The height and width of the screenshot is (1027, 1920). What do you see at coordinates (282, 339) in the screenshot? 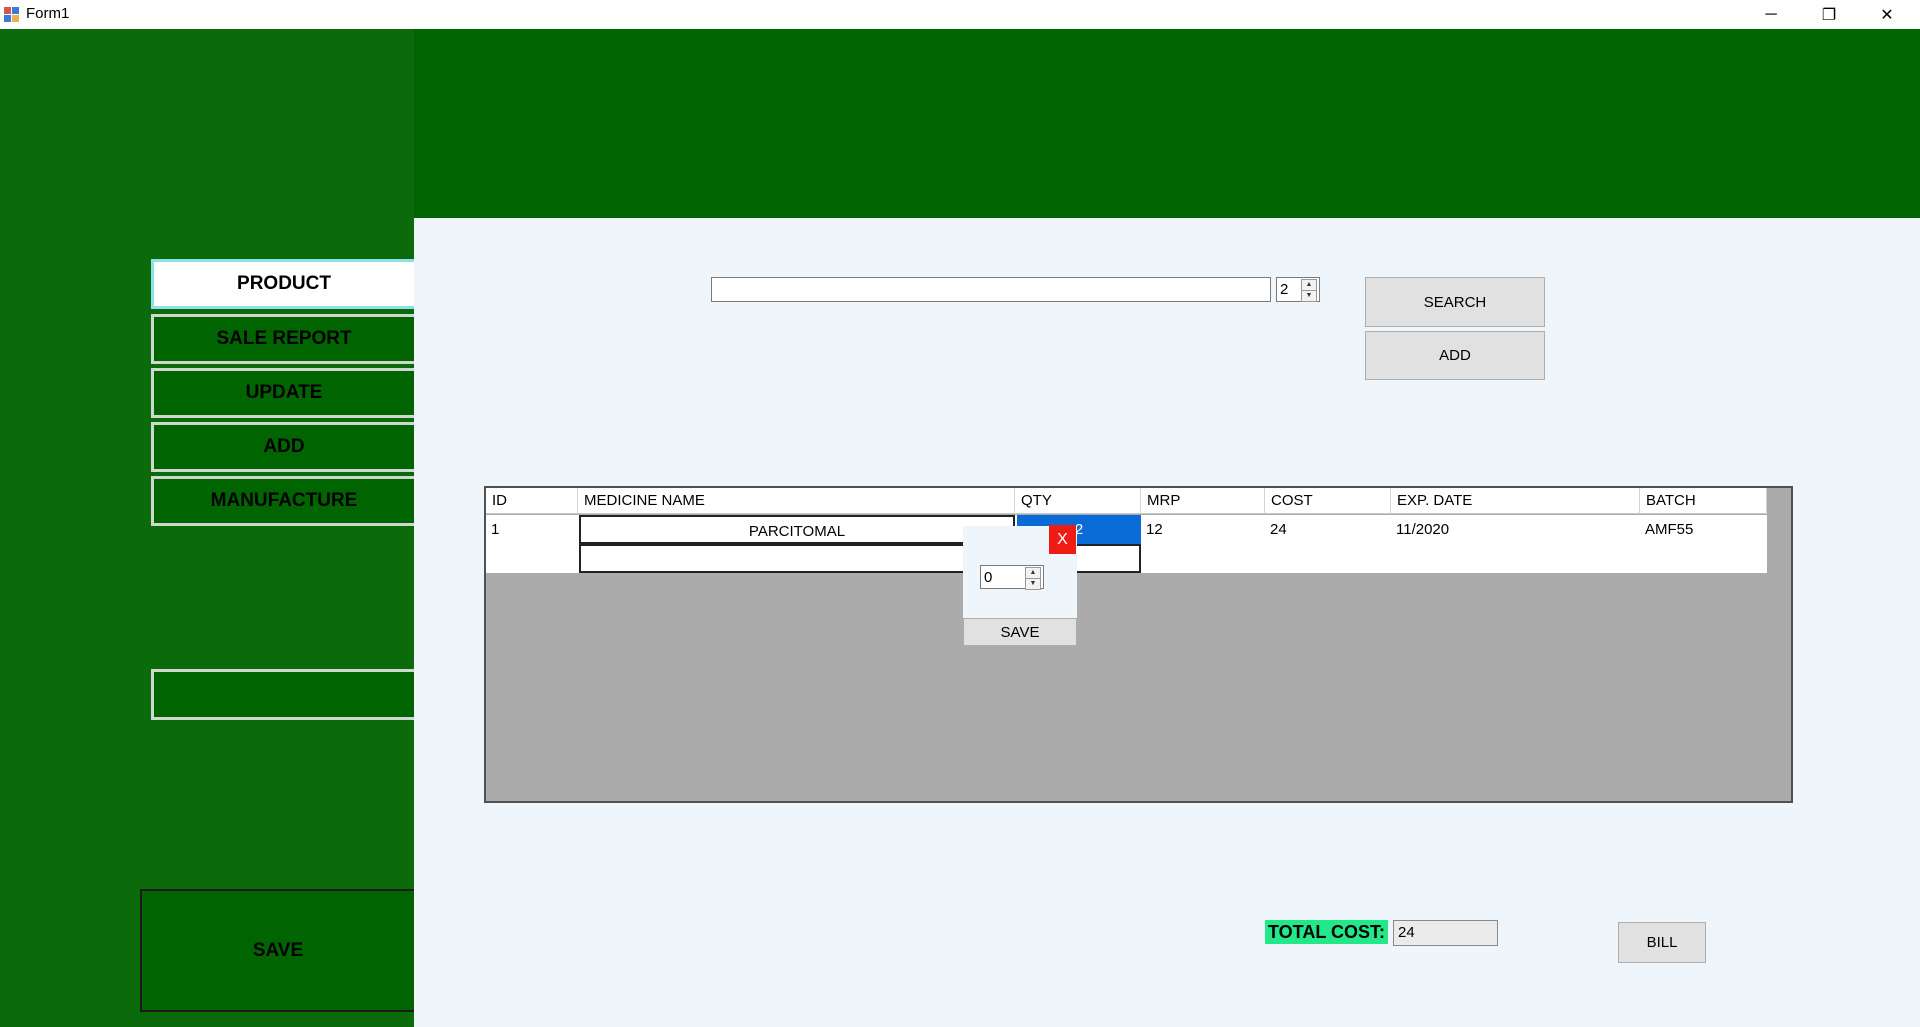
I see `sidebar-item-sale-report: SALE REPORT` at bounding box center [282, 339].